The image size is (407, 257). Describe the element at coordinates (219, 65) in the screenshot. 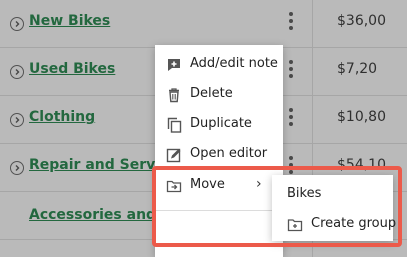

I see `menu-item-add-edit-note: Add/edit note` at that location.